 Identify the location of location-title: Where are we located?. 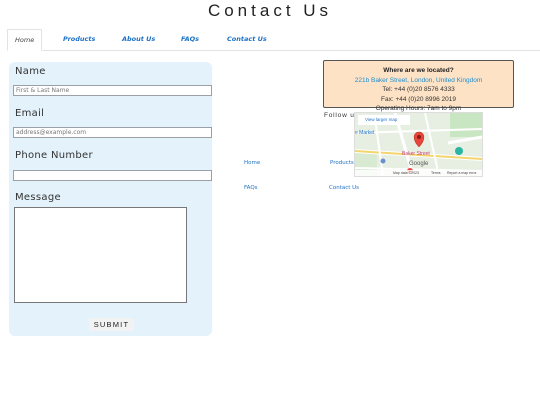
(418, 70).